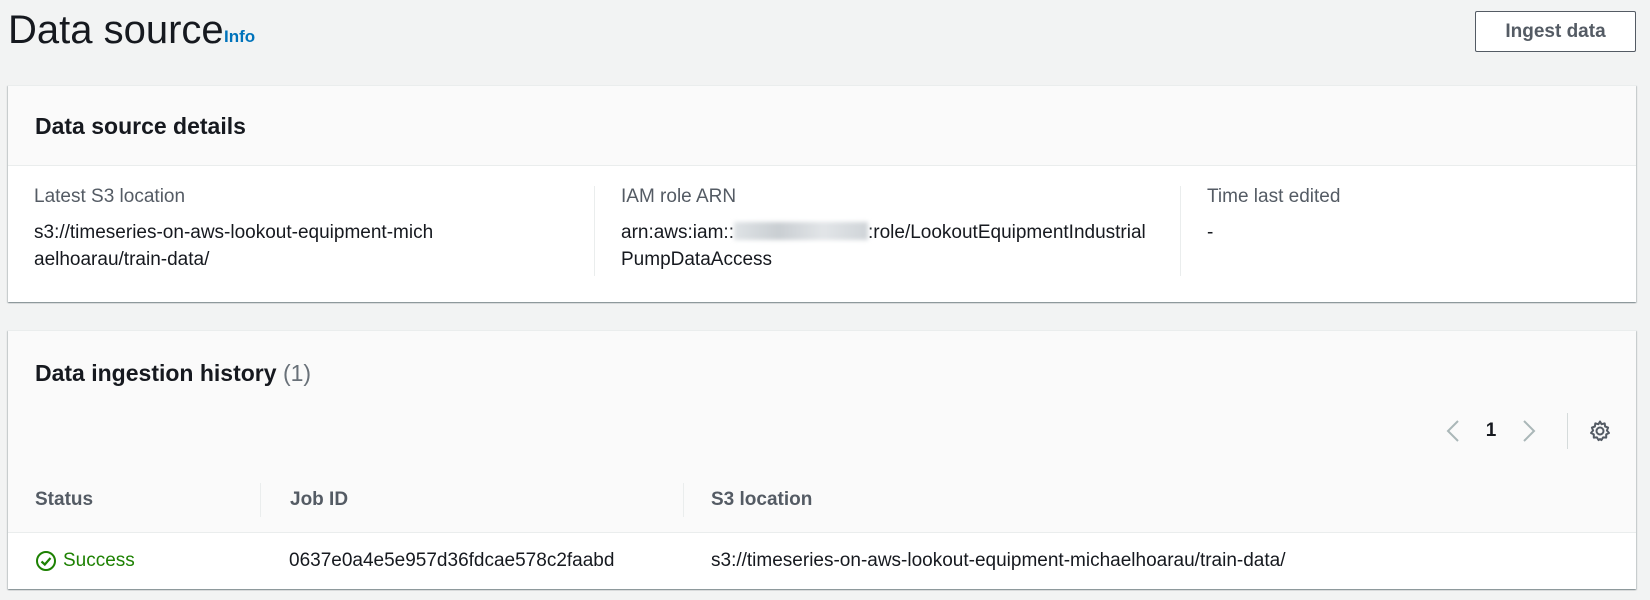 The image size is (1650, 600). I want to click on page-number: 1, so click(1491, 431).